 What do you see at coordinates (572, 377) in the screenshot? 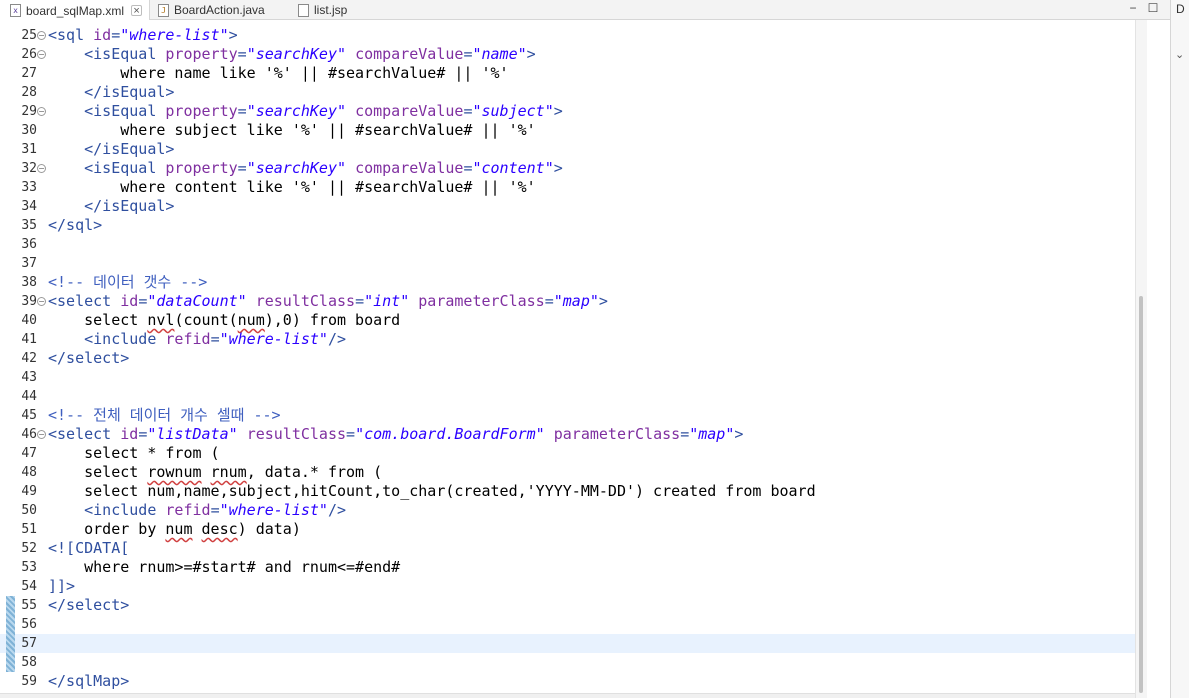
I see `code-line: 43` at bounding box center [572, 377].